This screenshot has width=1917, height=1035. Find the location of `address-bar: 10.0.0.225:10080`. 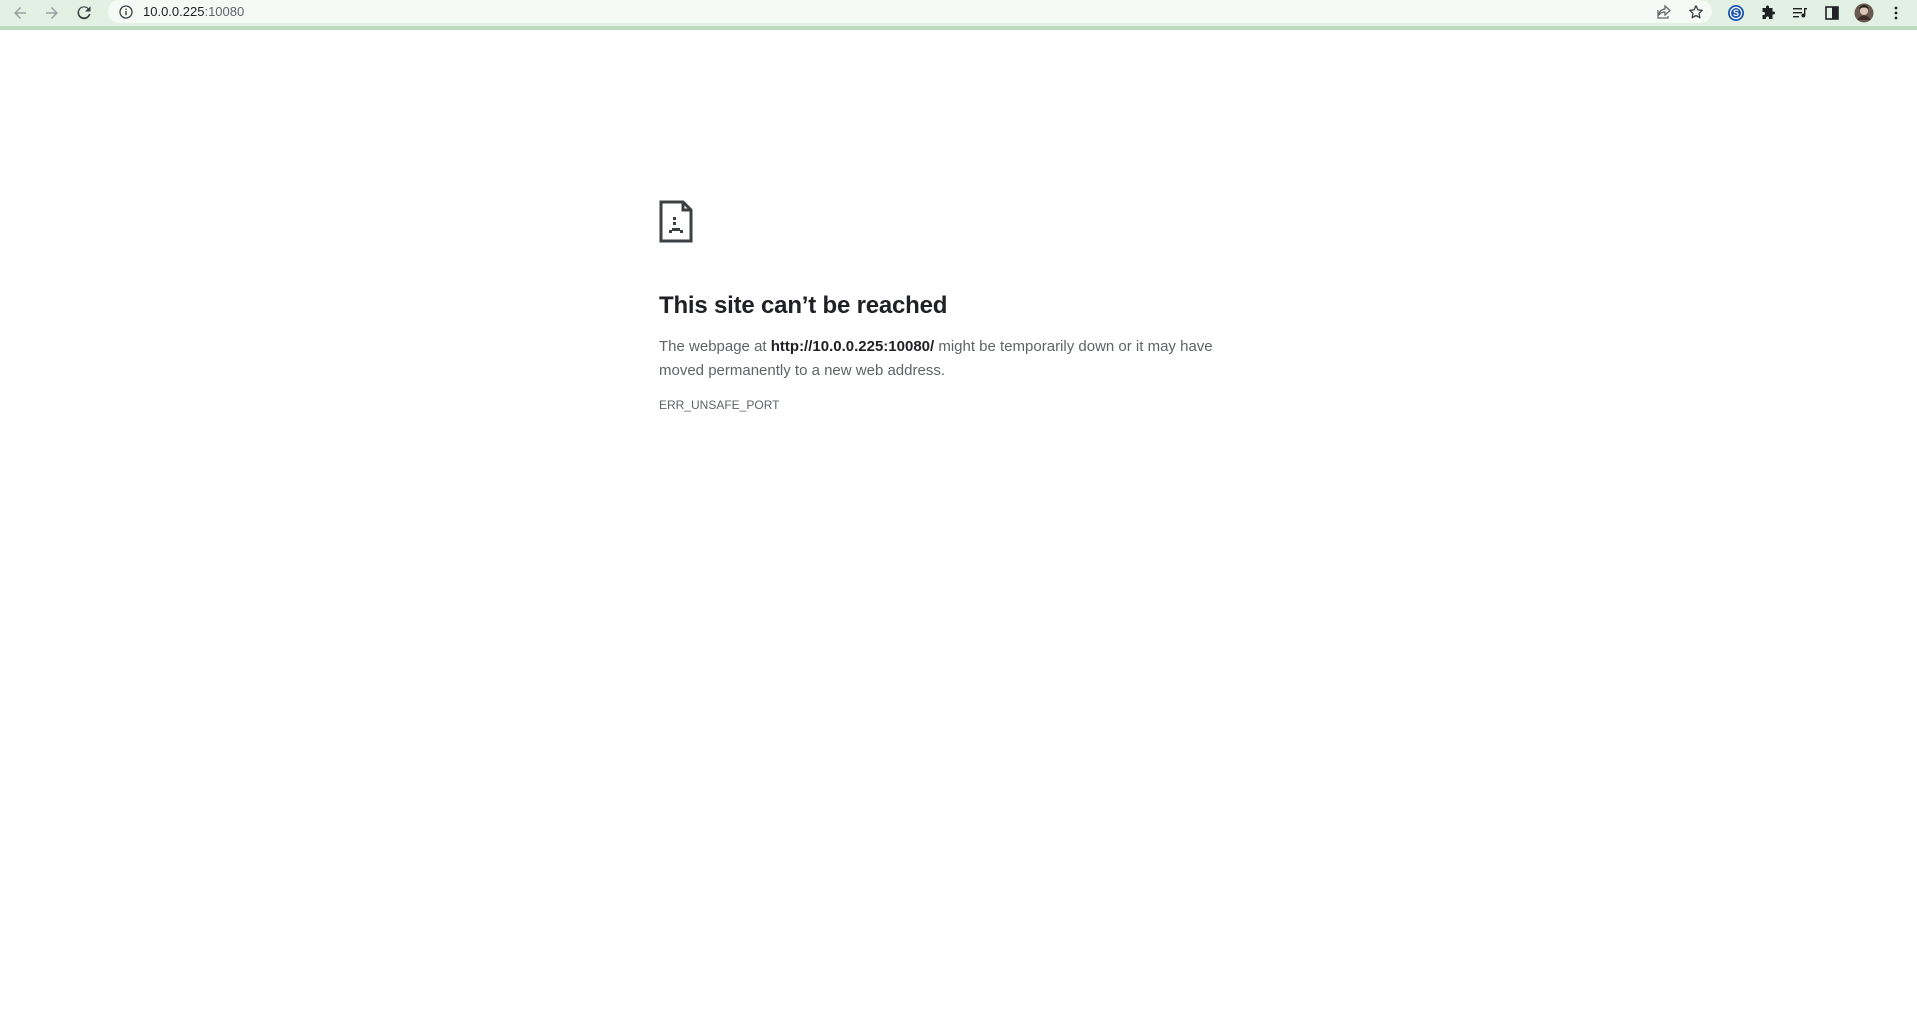

address-bar: 10.0.0.225:10080 is located at coordinates (910, 11).